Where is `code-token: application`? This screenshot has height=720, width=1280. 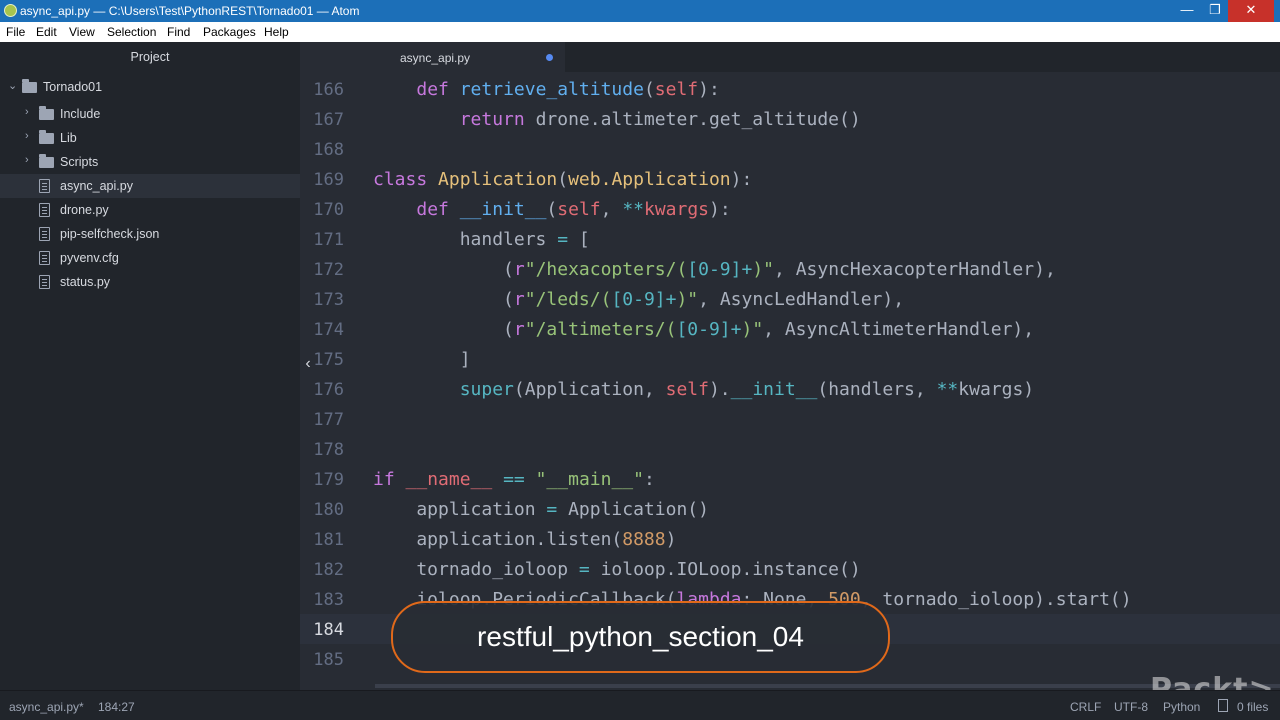
code-token: application is located at coordinates (460, 509).